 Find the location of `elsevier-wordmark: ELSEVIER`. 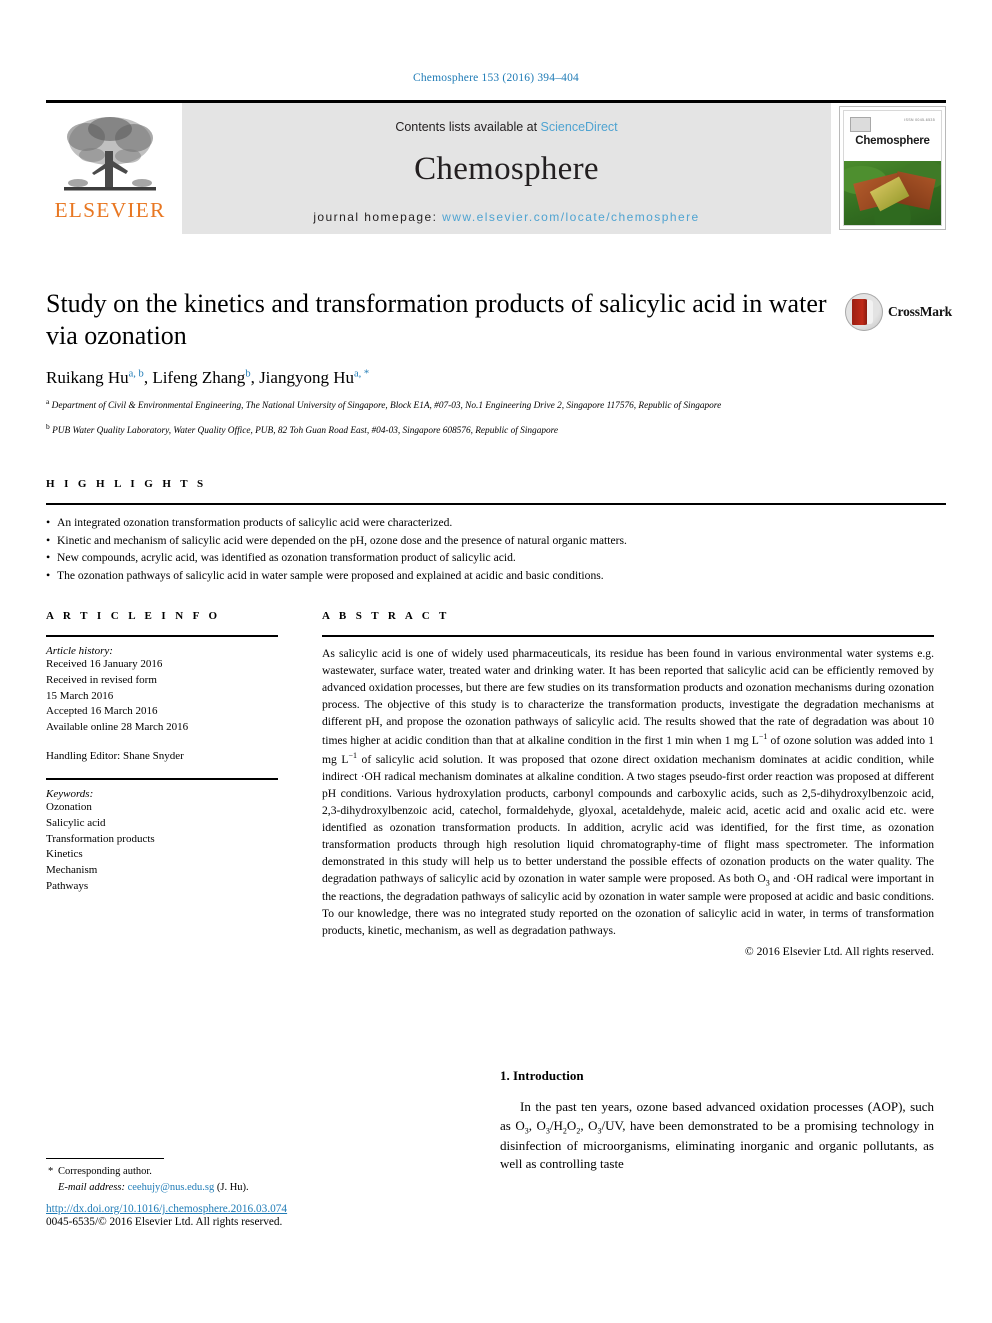

elsevier-wordmark: ELSEVIER is located at coordinates (110, 210).